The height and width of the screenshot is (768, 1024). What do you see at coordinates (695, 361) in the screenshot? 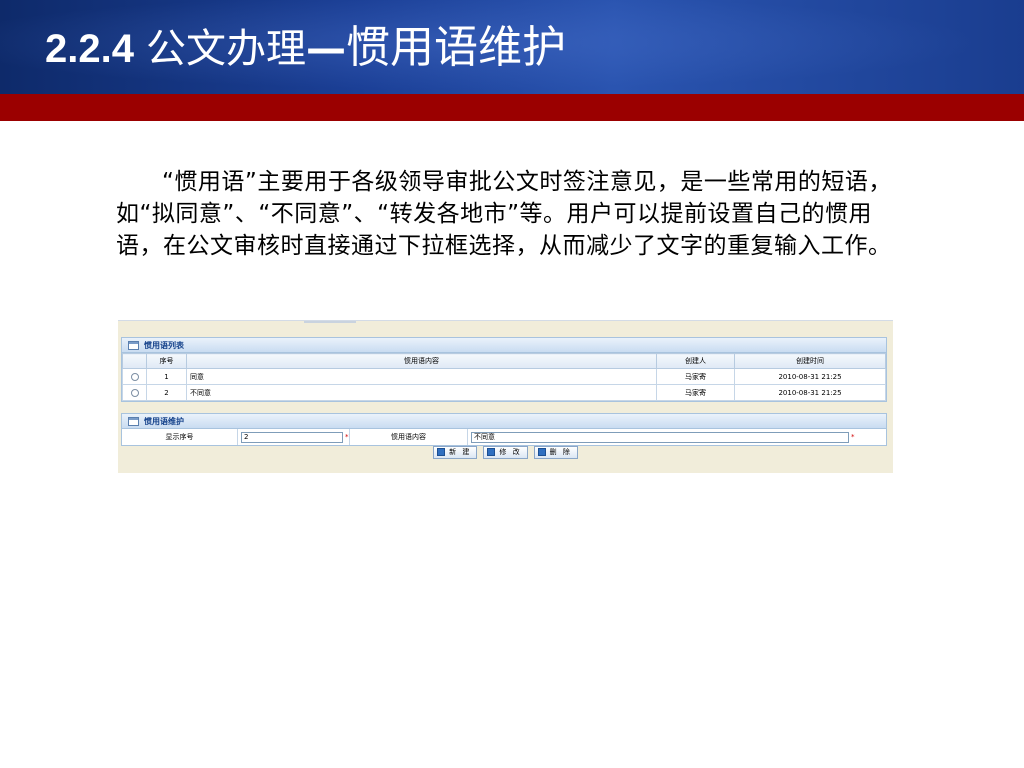
I see `column-header-creator: 创建人` at bounding box center [695, 361].